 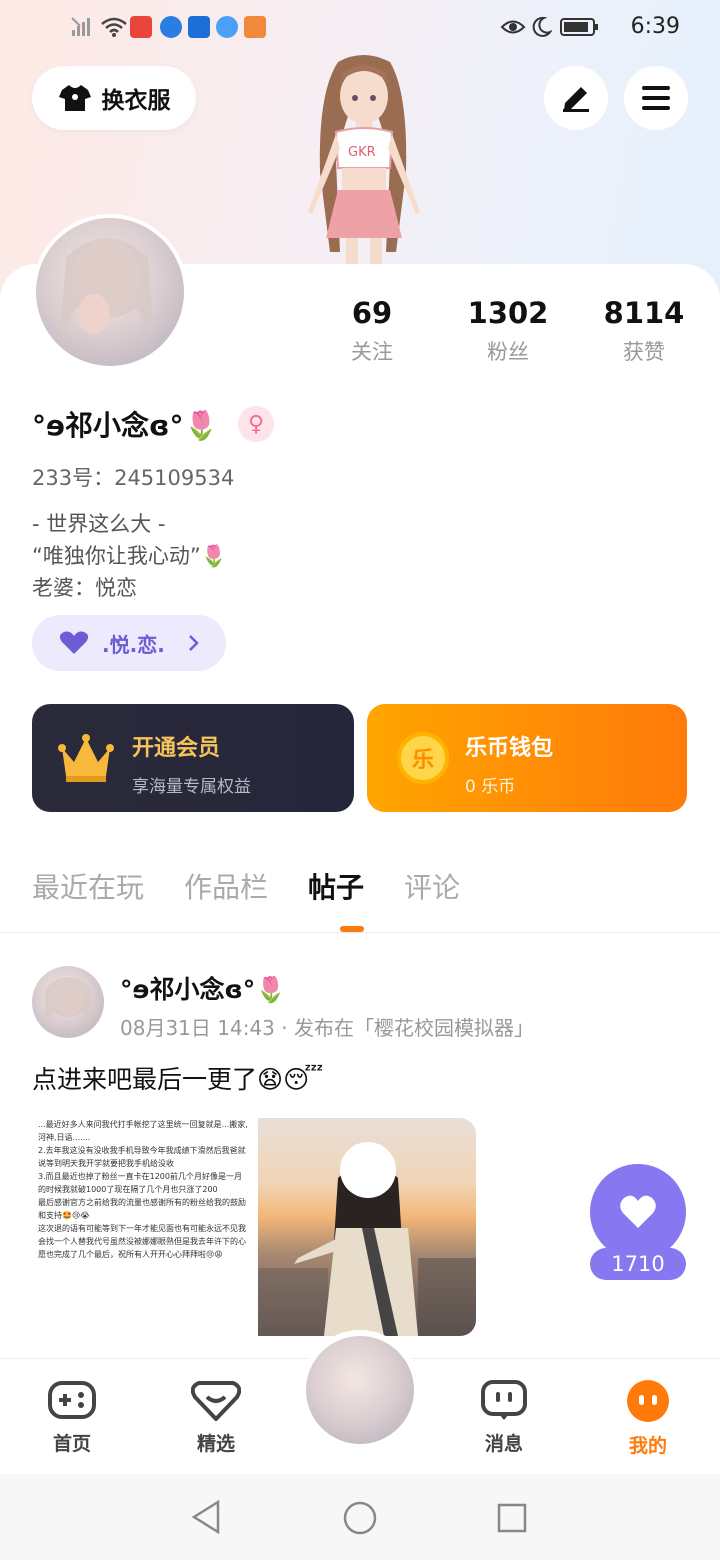 What do you see at coordinates (504, 1400) in the screenshot?
I see `message-icon` at bounding box center [504, 1400].